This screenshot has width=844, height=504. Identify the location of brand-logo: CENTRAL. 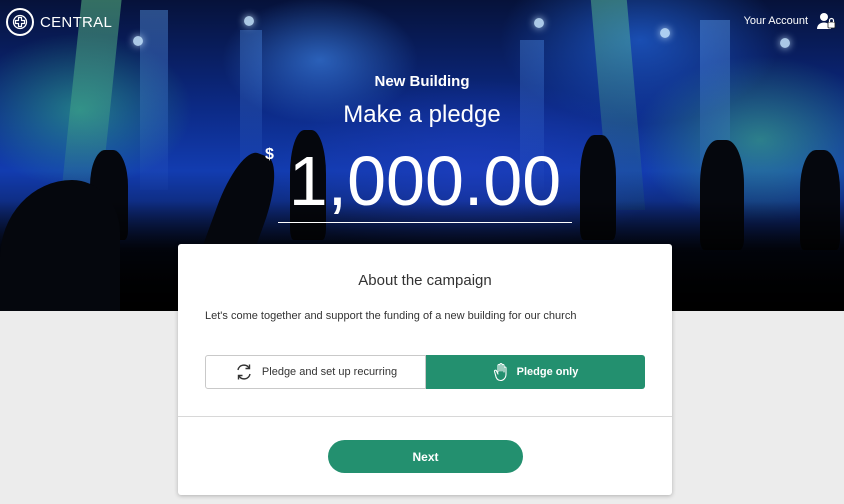
(59, 22).